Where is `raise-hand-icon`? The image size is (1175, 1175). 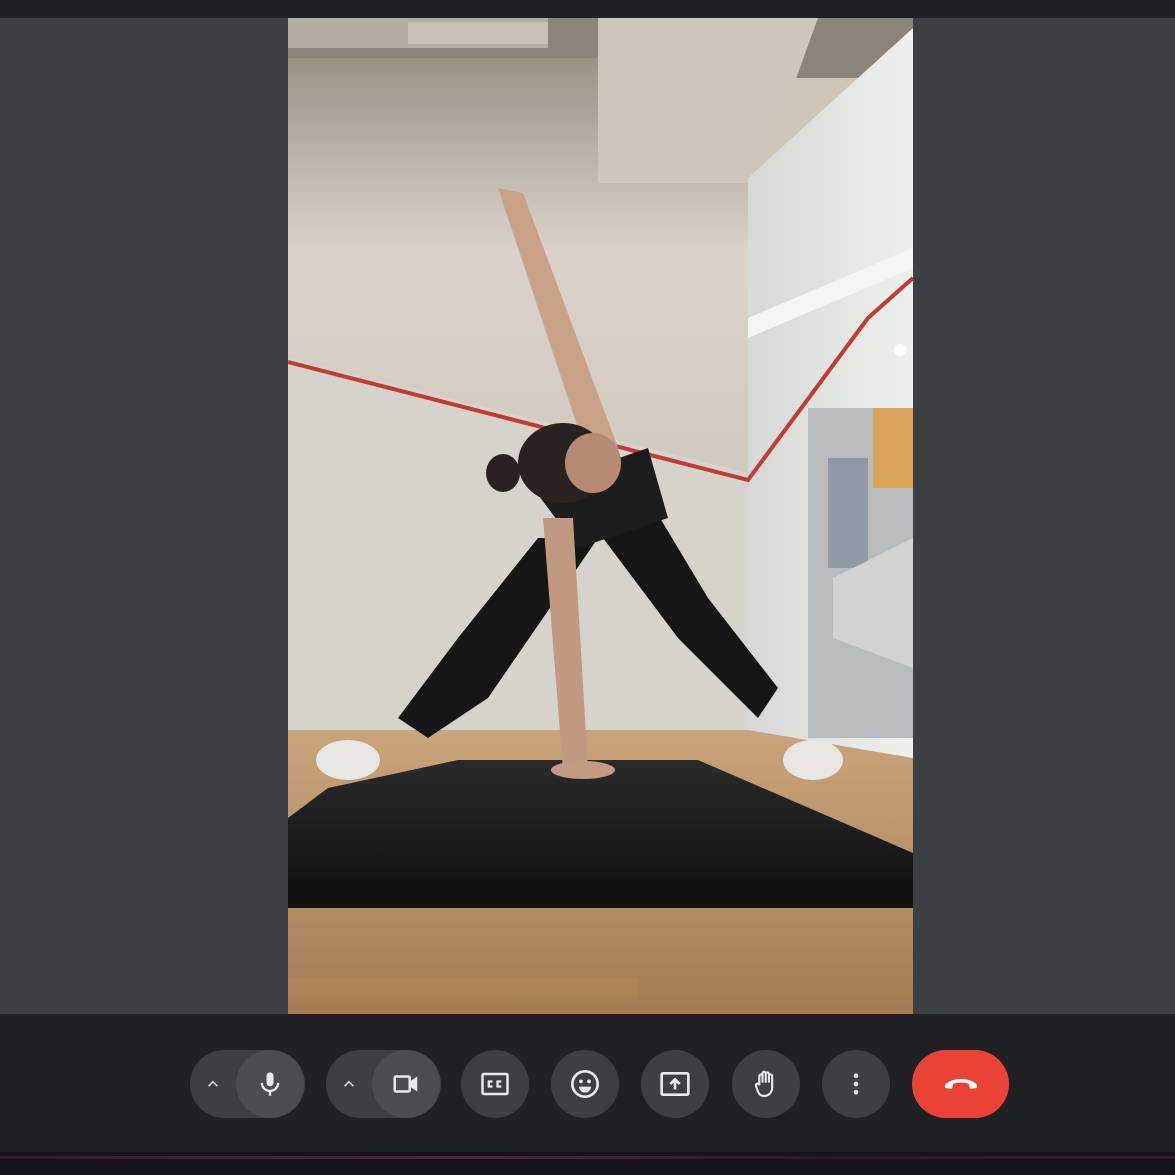 raise-hand-icon is located at coordinates (764, 1084).